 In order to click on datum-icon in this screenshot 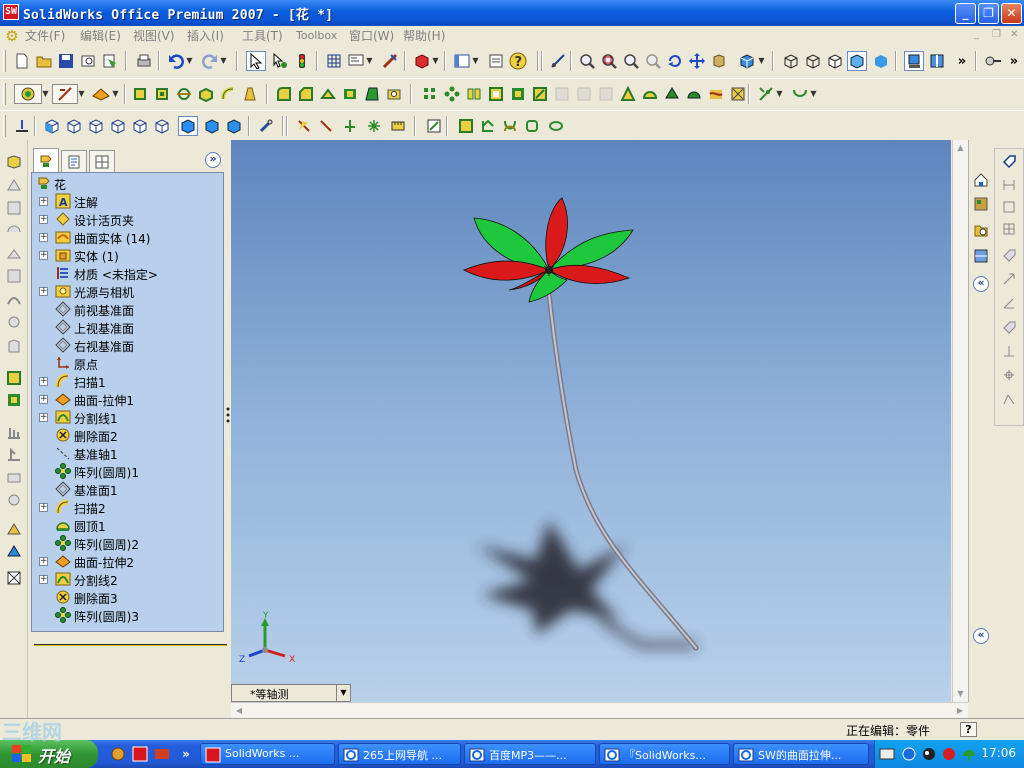, I will do `click(1009, 327)`.